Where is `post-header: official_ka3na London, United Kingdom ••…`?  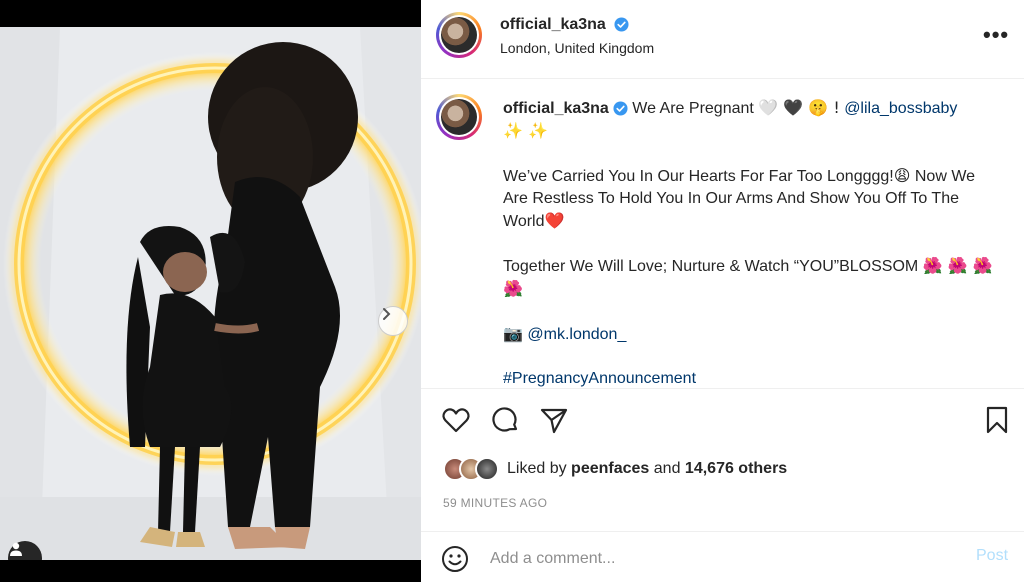 post-header: official_ka3na London, United Kingdom ••… is located at coordinates (722, 39).